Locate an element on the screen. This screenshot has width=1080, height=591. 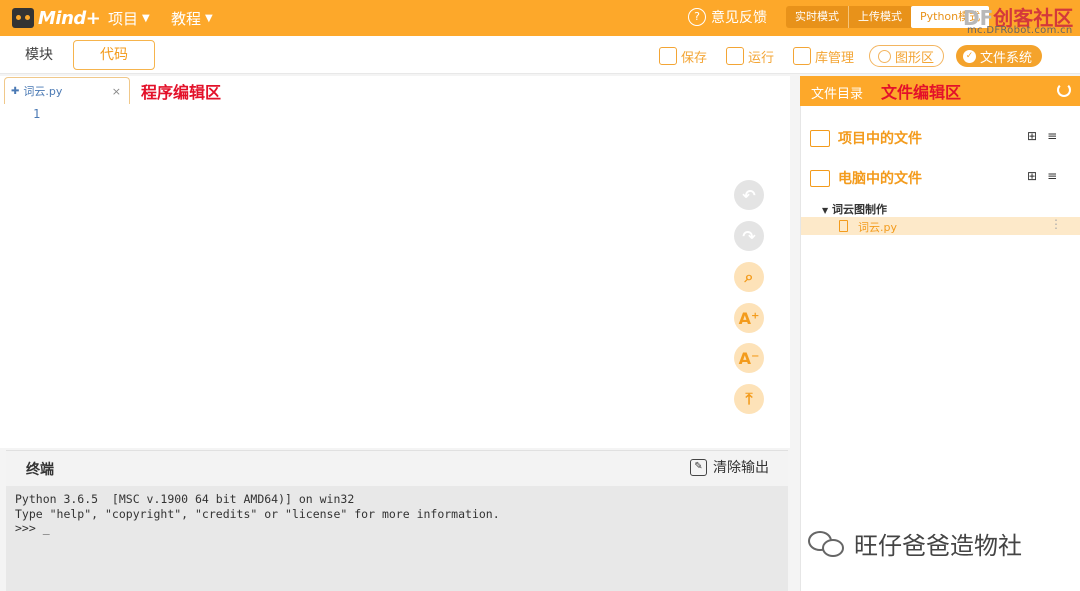
feedback-button: ? 意见反馈 is located at coordinates (727, 17).